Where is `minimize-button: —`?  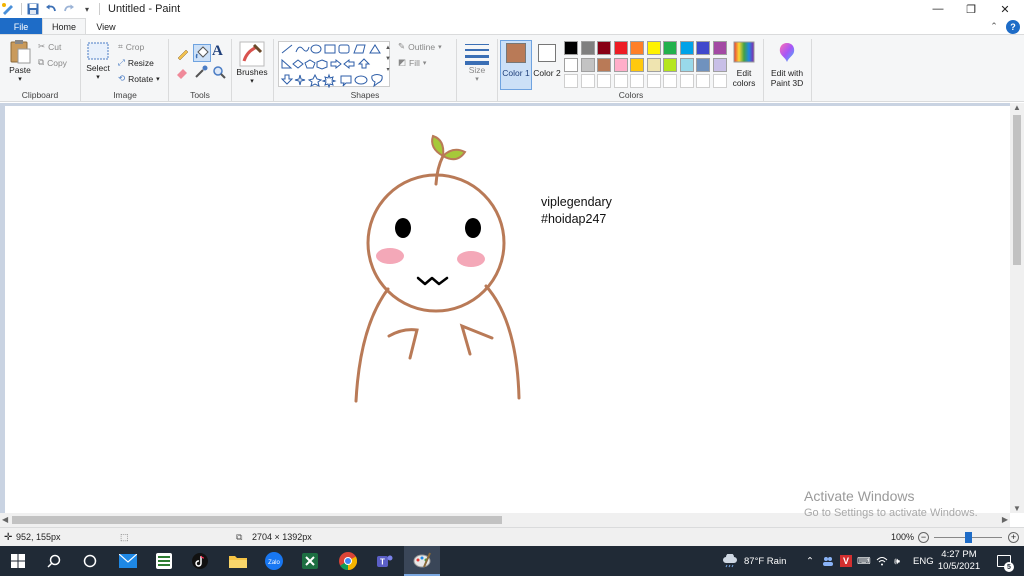
minimize-button: — is located at coordinates (938, 9).